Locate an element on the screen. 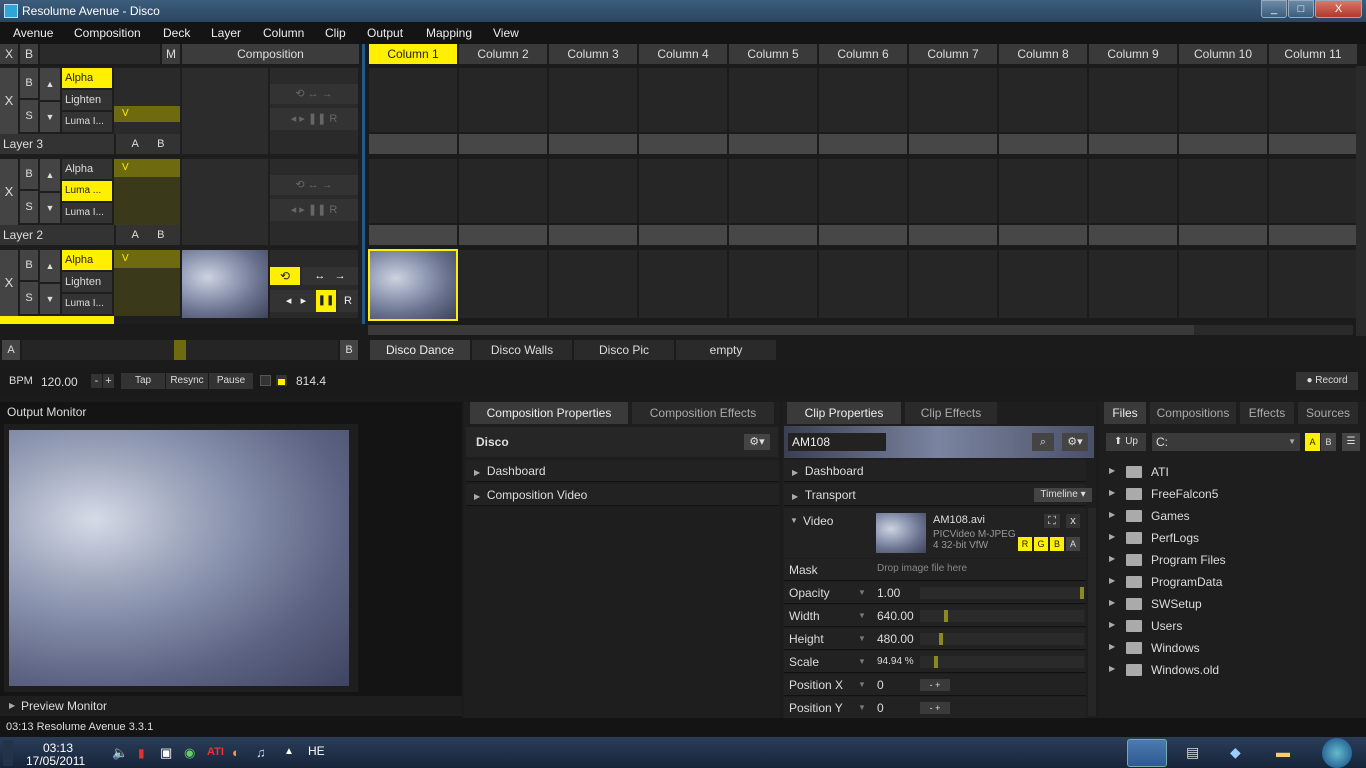 The height and width of the screenshot is (768, 1366). deck-tab-disco-pic: Disco Pic is located at coordinates (624, 350).